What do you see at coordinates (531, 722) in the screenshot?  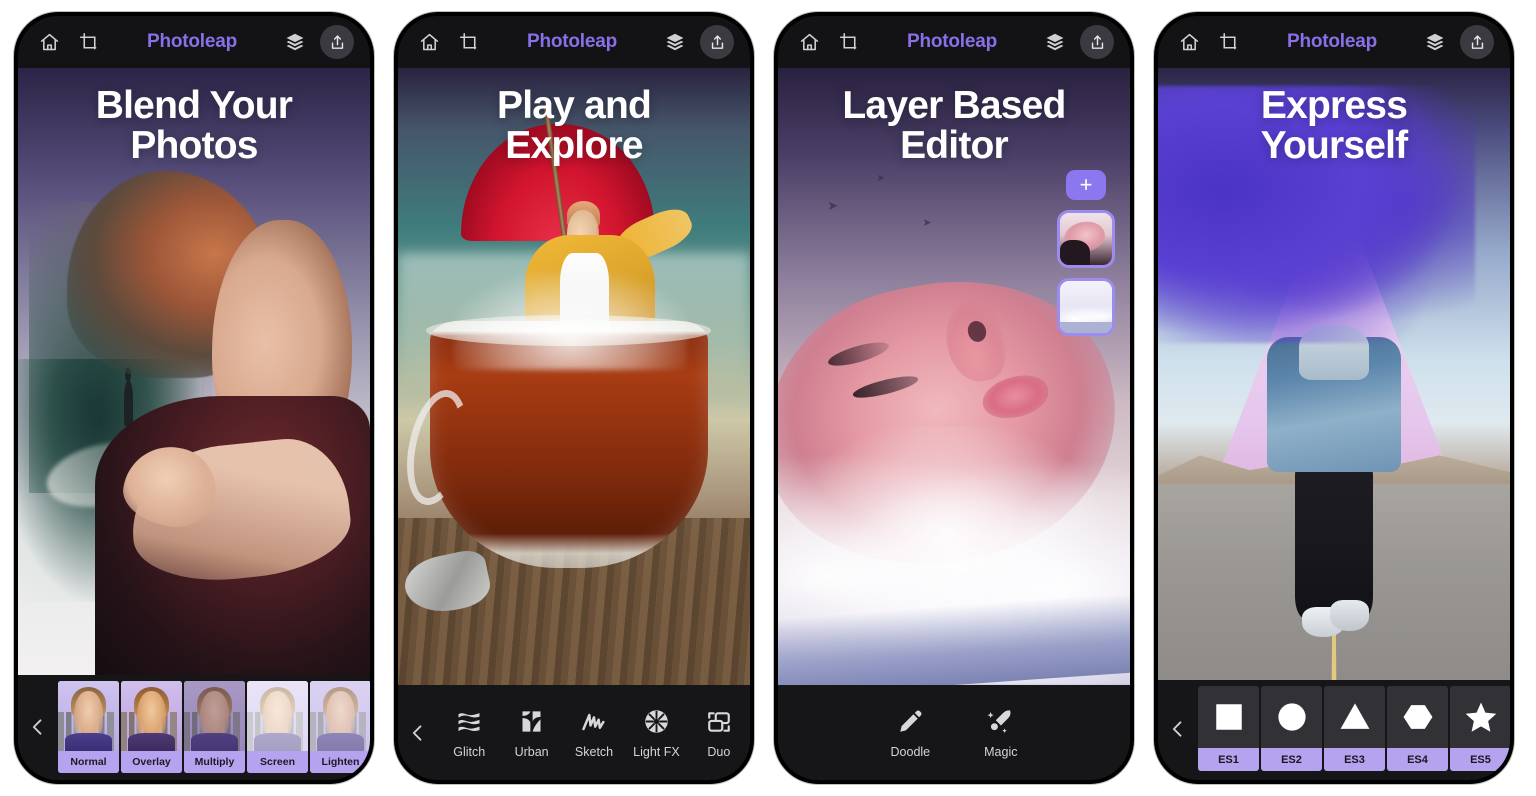 I see `urban-icon` at bounding box center [531, 722].